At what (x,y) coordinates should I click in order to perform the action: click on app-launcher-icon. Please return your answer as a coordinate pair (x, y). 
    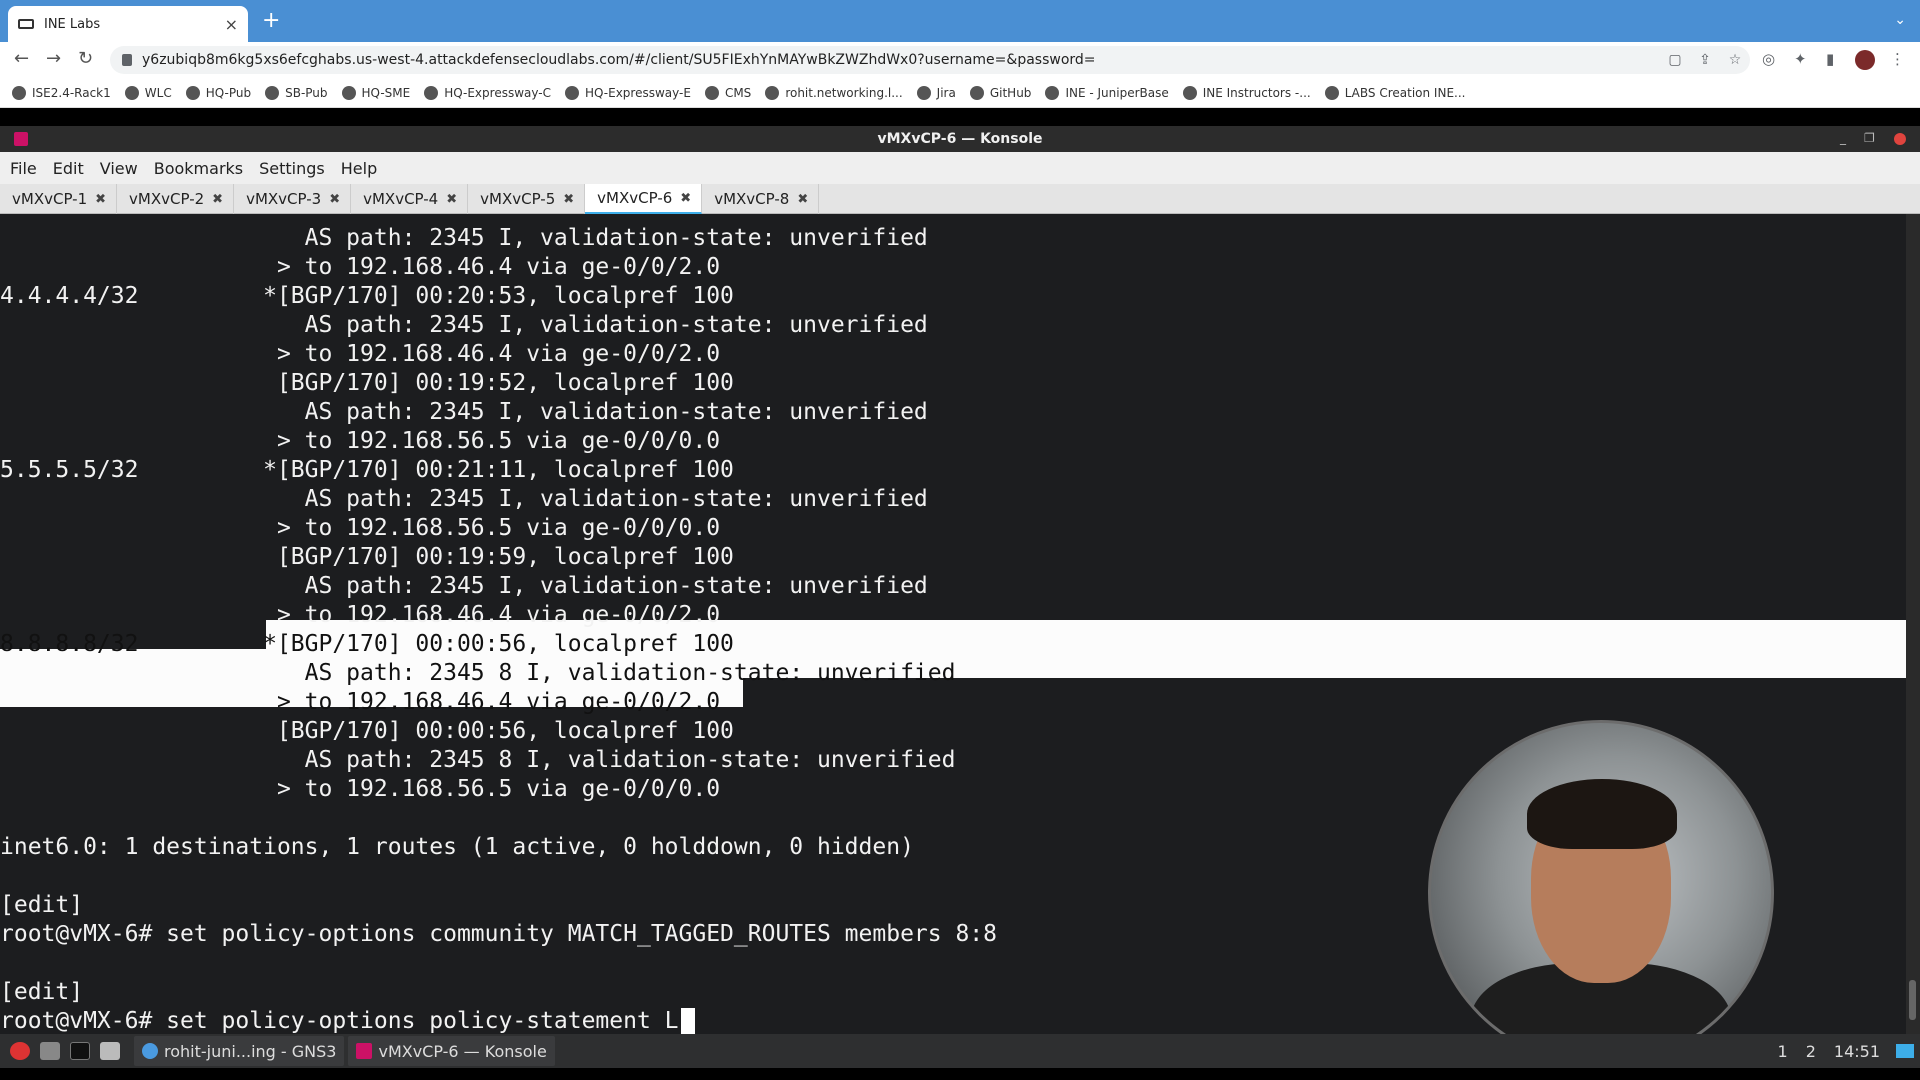
    Looking at the image, I should click on (20, 1051).